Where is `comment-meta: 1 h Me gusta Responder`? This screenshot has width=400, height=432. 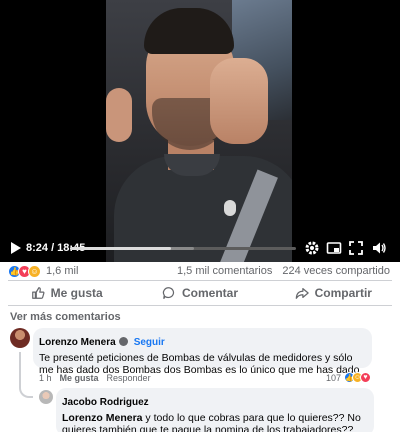 comment-meta: 1 h Me gusta Responder is located at coordinates (95, 378).